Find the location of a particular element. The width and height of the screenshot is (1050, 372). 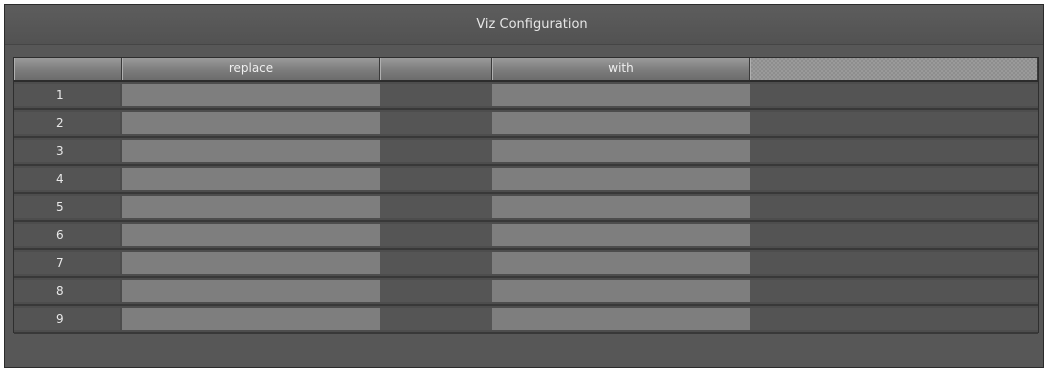

row-index: 4 is located at coordinates (67, 179).